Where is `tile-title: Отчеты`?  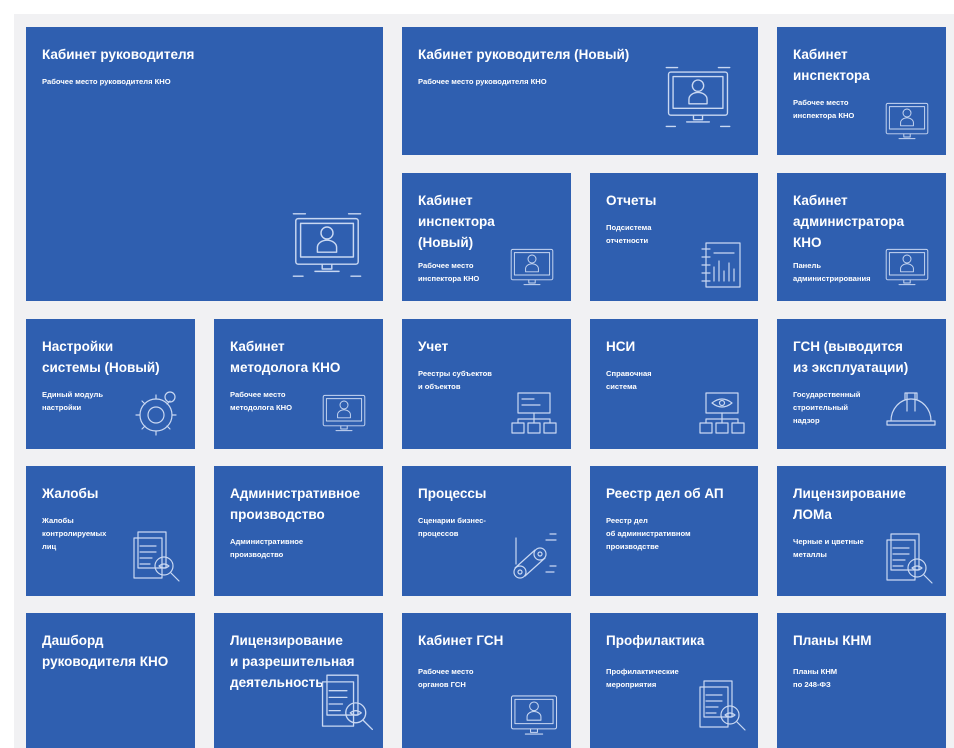 tile-title: Отчеты is located at coordinates (631, 200).